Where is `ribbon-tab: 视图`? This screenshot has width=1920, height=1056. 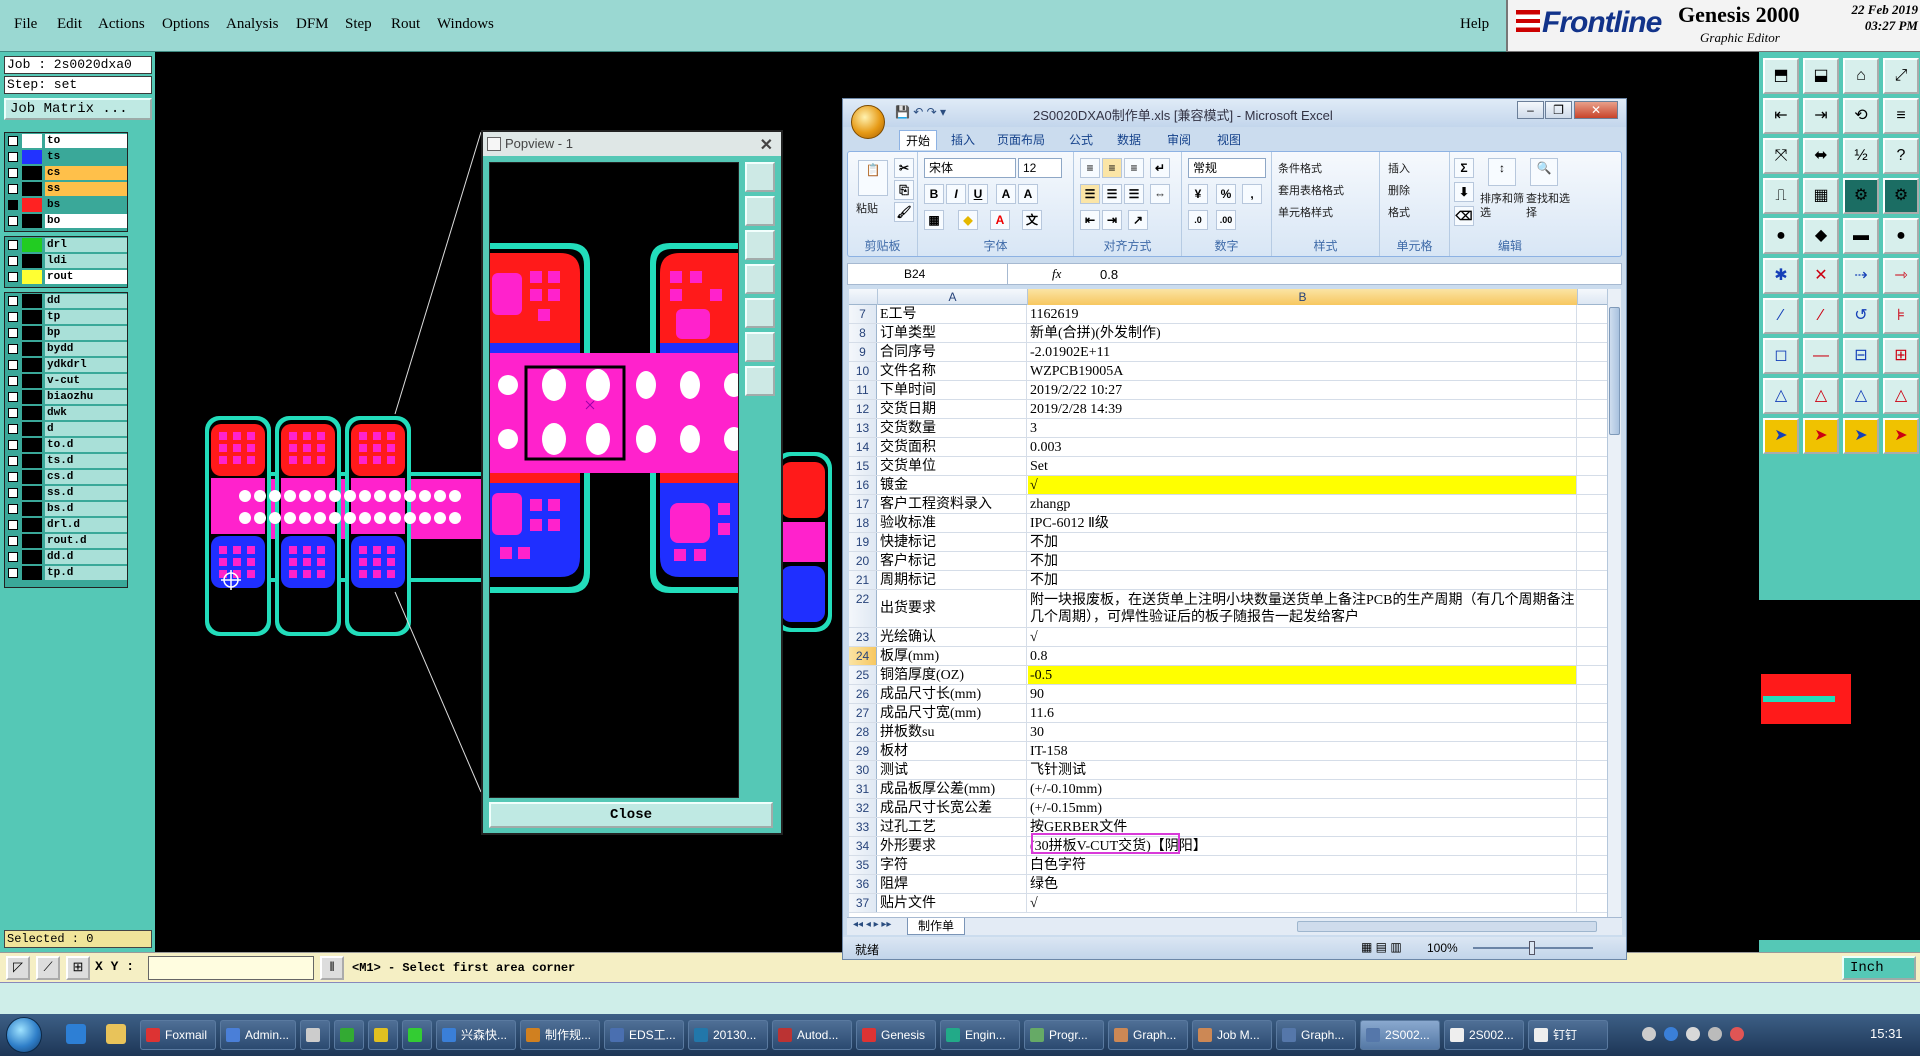 ribbon-tab: 视图 is located at coordinates (1229, 140).